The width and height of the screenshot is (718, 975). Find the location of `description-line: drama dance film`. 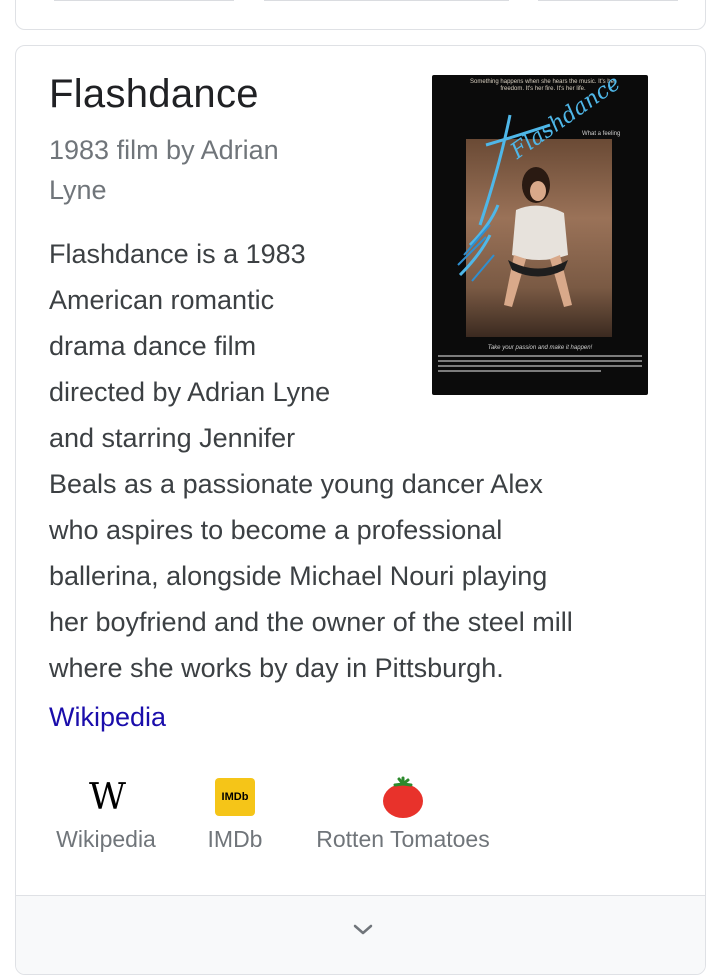

description-line: drama dance film is located at coordinates (153, 346).